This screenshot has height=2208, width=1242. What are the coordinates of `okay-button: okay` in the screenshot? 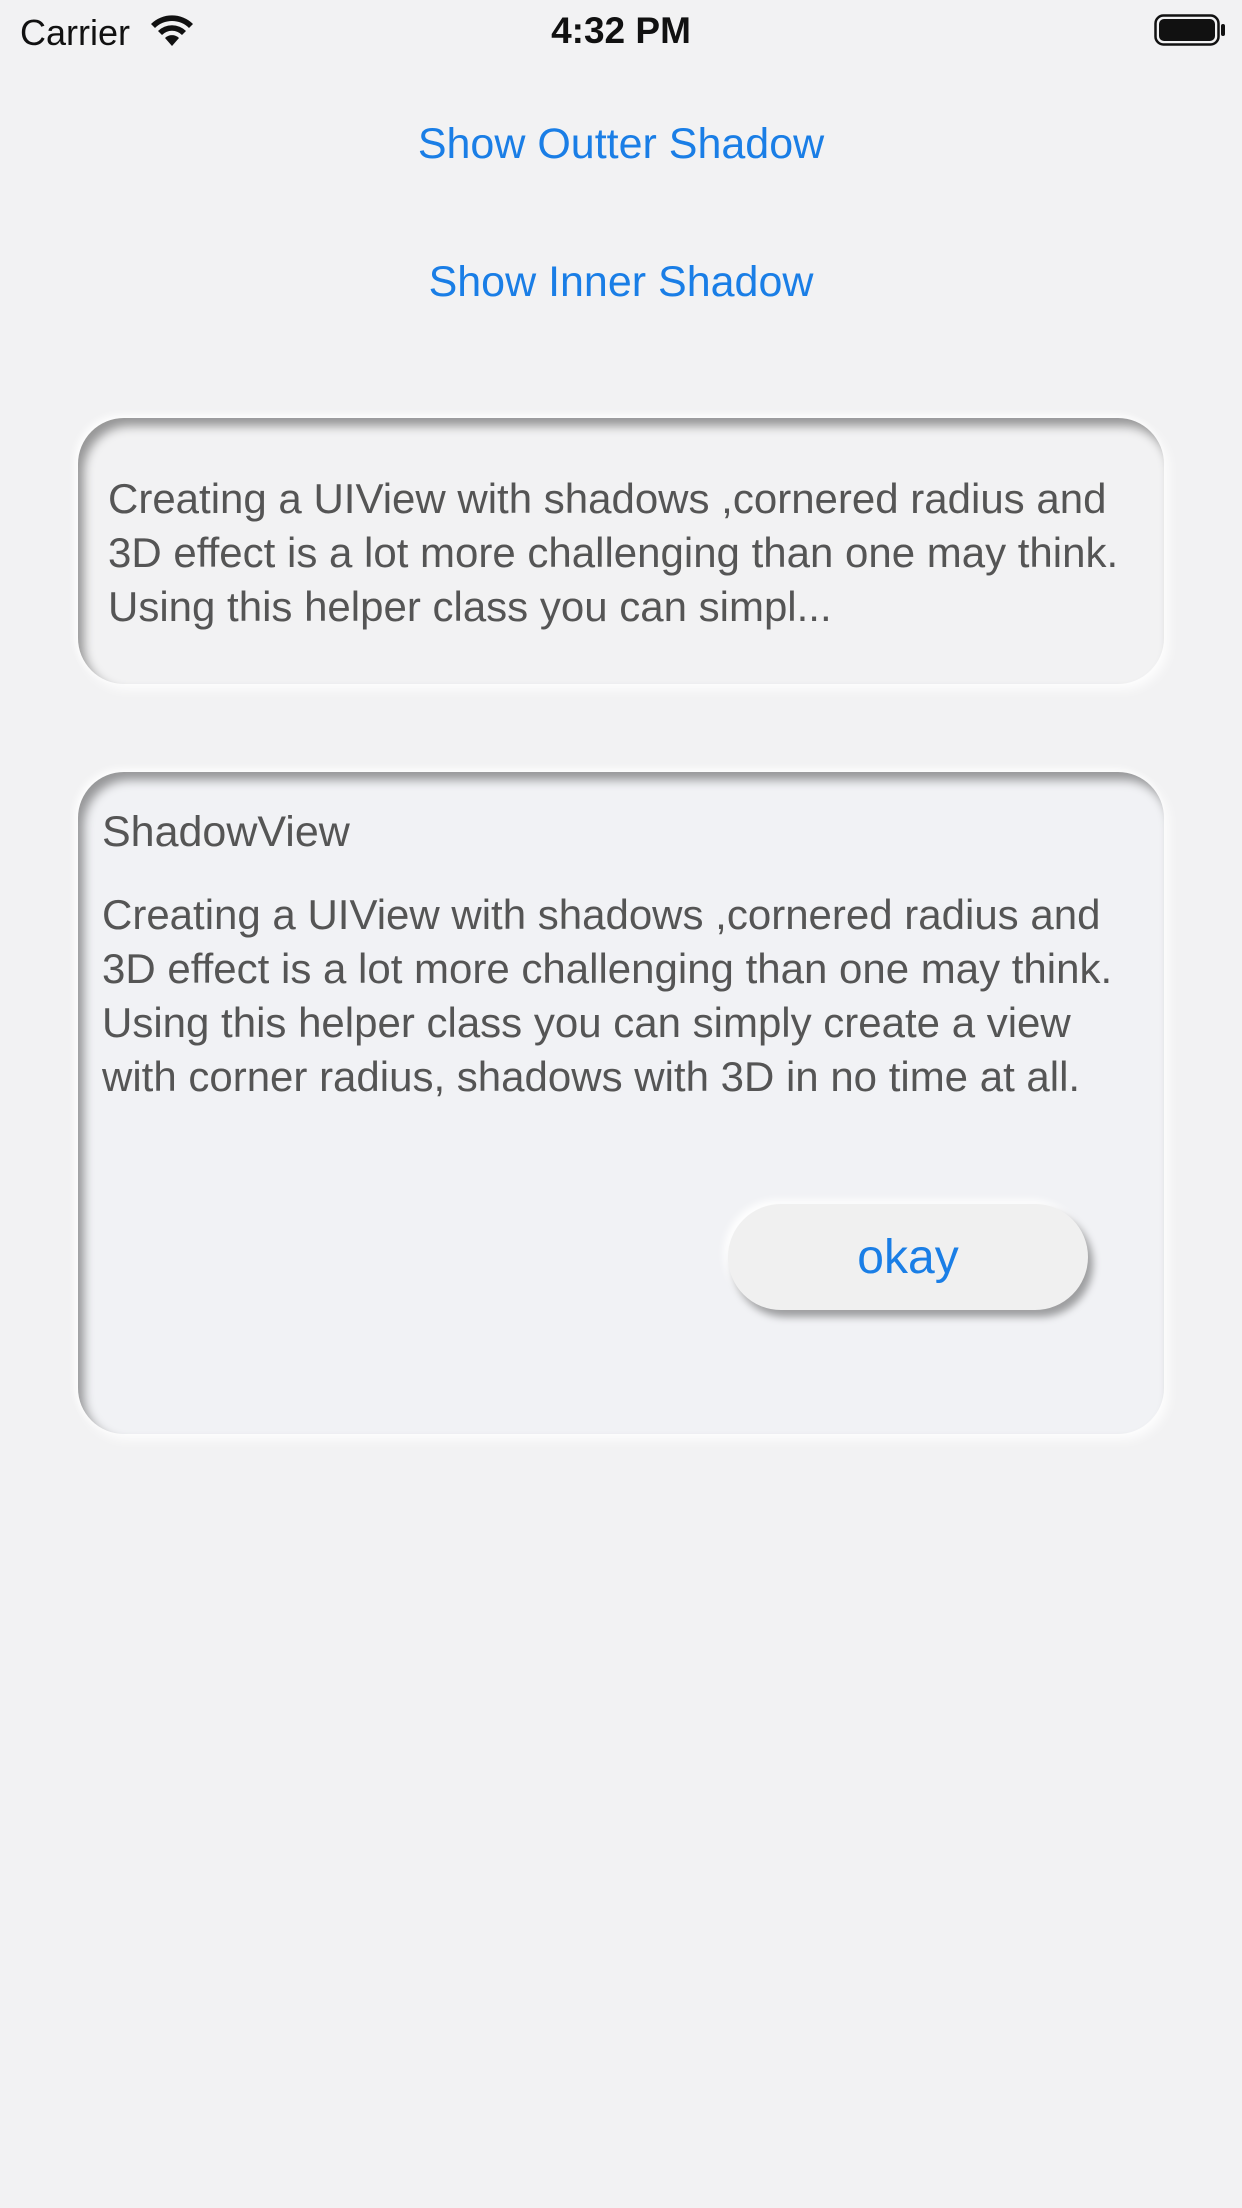 It's located at (908, 1257).